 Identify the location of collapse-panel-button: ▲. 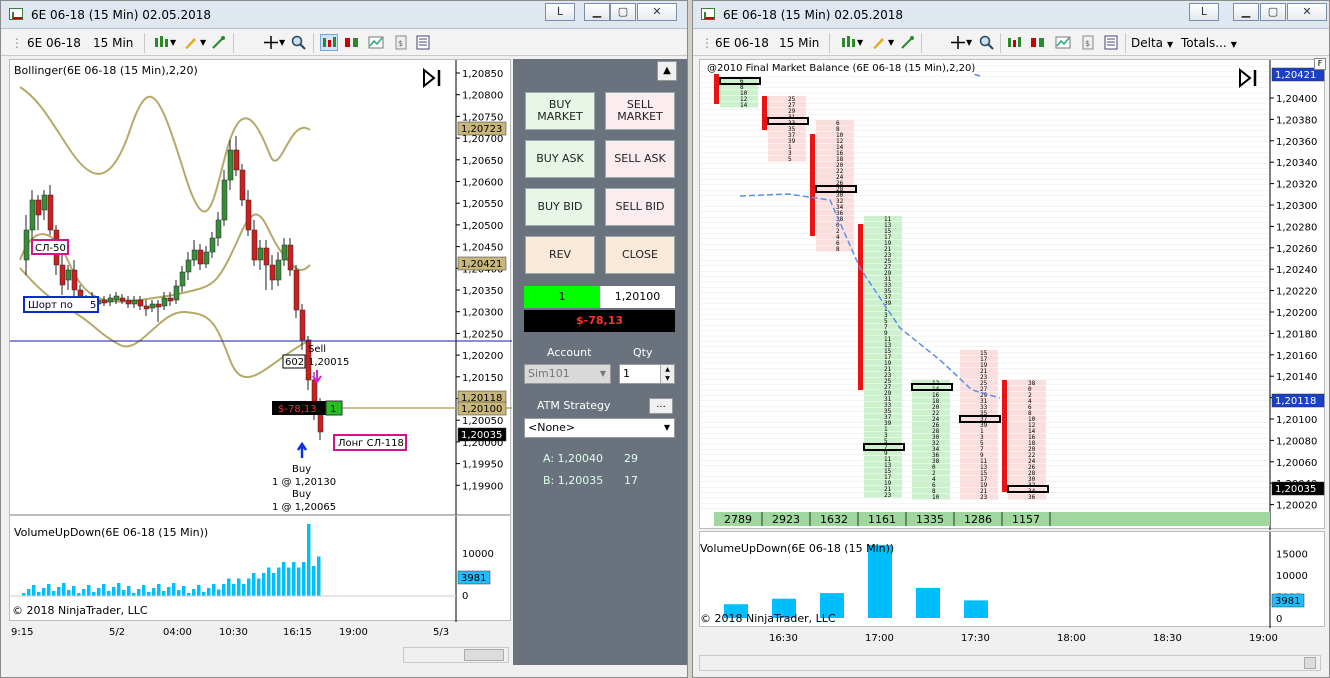
(667, 71).